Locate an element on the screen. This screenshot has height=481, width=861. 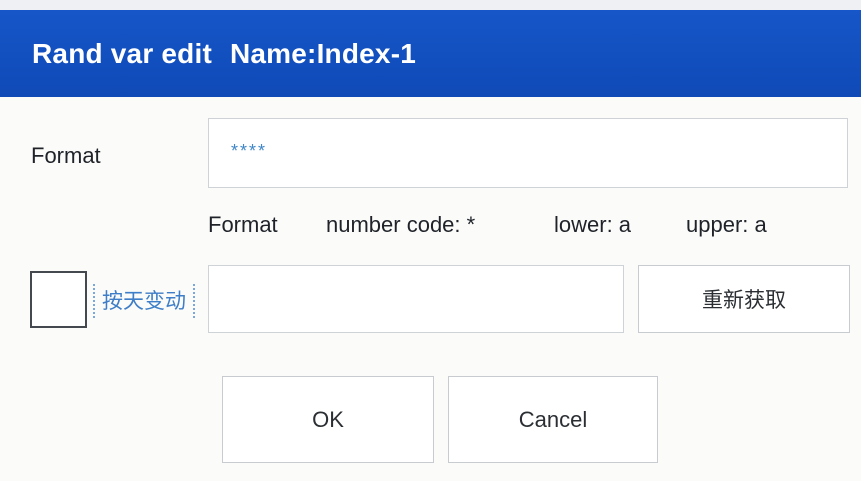
dialog-title-text: Rand var edit is located at coordinates (122, 53).